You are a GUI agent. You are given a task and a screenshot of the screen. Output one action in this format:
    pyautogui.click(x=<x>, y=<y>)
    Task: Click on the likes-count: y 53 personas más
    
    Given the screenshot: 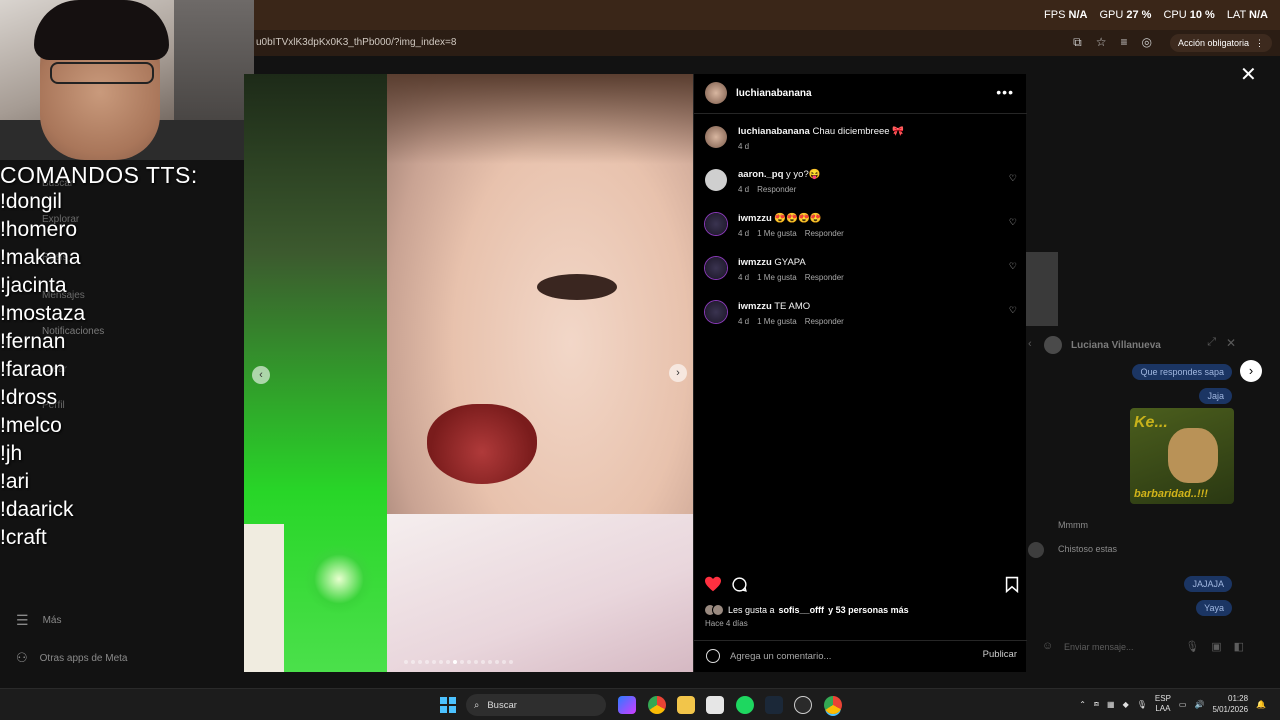 What is the action you would take?
    pyautogui.click(x=868, y=610)
    